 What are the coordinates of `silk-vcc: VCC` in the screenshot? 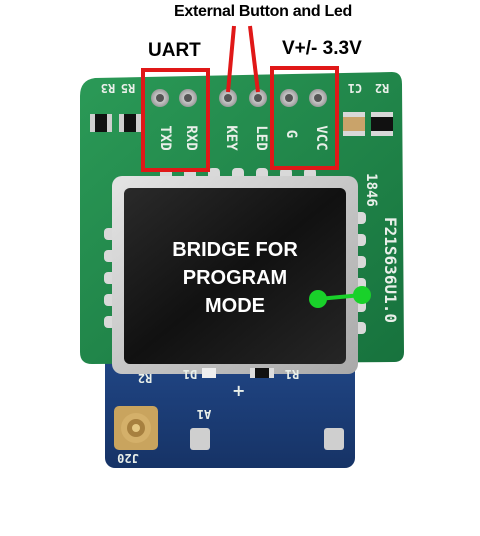 It's located at (321, 137).